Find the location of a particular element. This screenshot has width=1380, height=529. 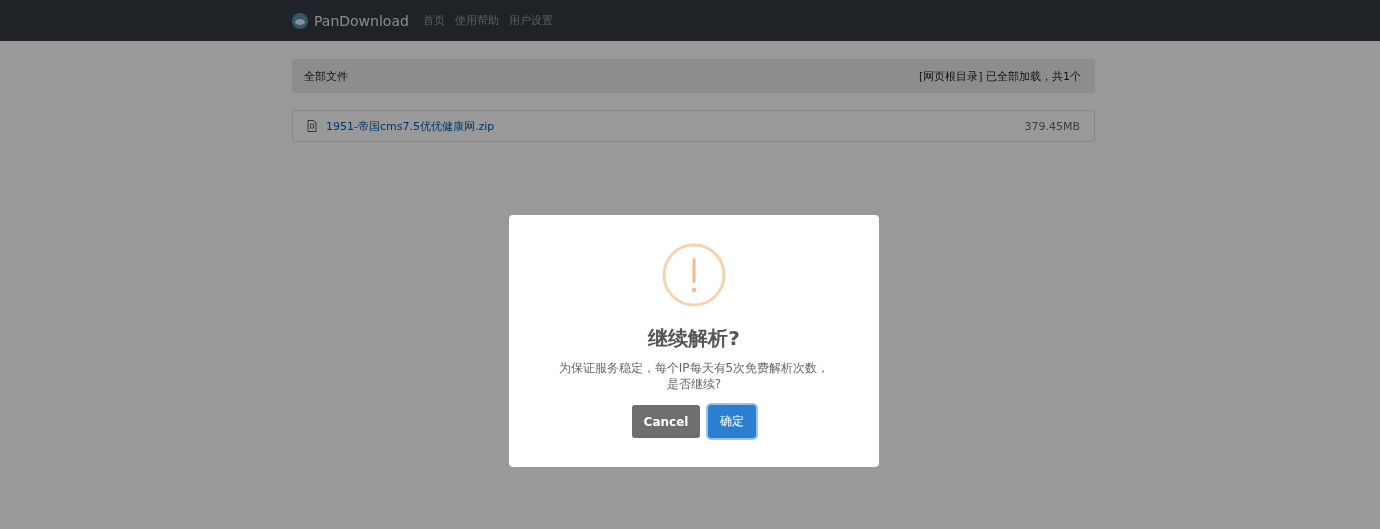

header-title: 全部文件 is located at coordinates (326, 76).